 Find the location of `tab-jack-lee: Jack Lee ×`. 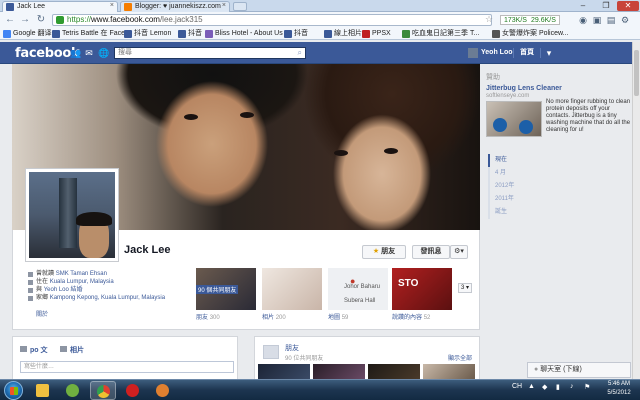

tab-jack-lee: Jack Lee × is located at coordinates (60, 6).